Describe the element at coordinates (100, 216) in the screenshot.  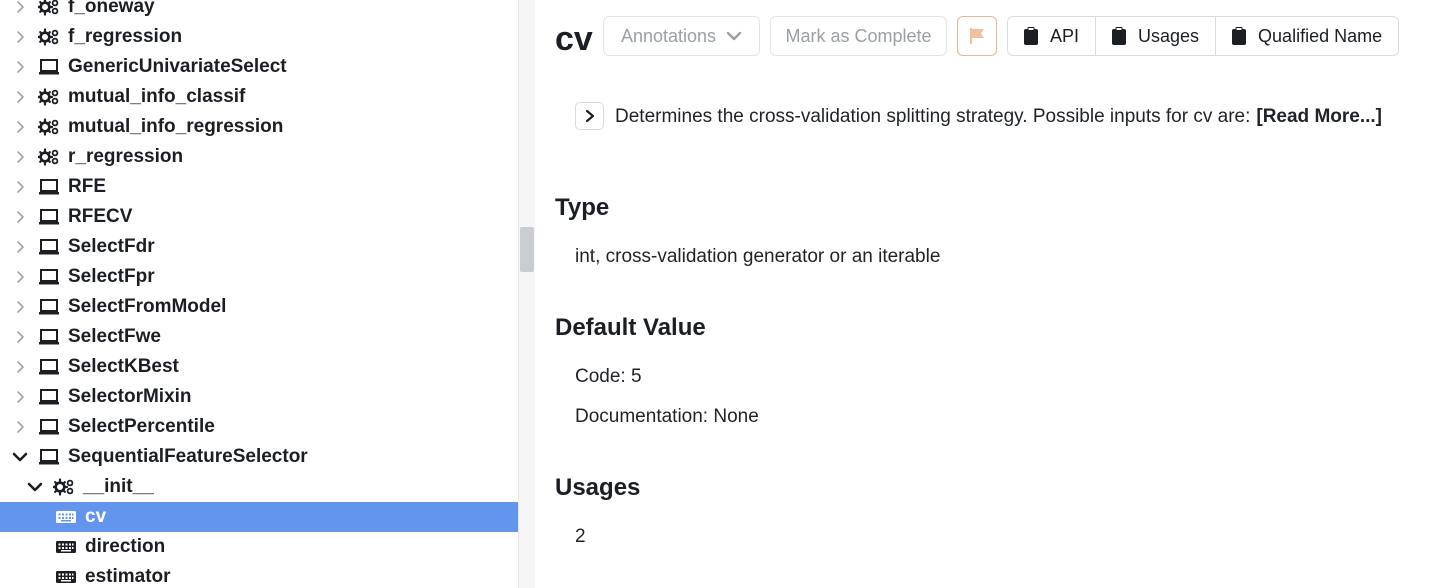
I see `tree-item-label: RFECV` at that location.